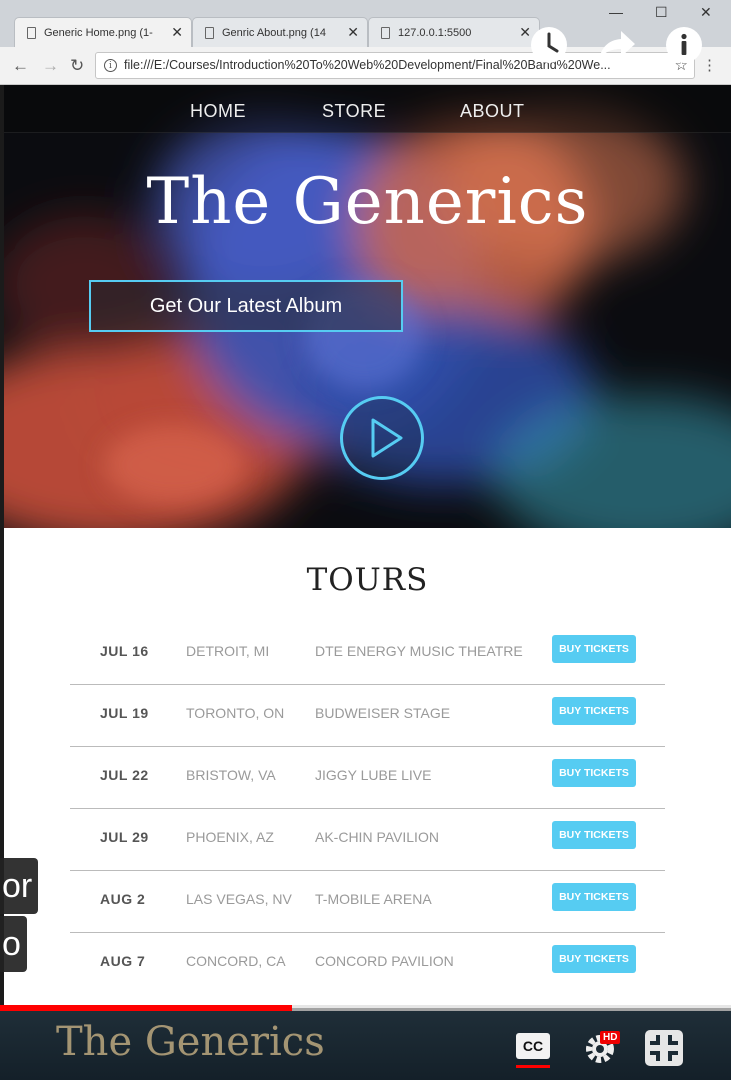 The height and width of the screenshot is (1080, 731). What do you see at coordinates (384, 961) in the screenshot?
I see `tour-venue: CONCORD PAVILION` at bounding box center [384, 961].